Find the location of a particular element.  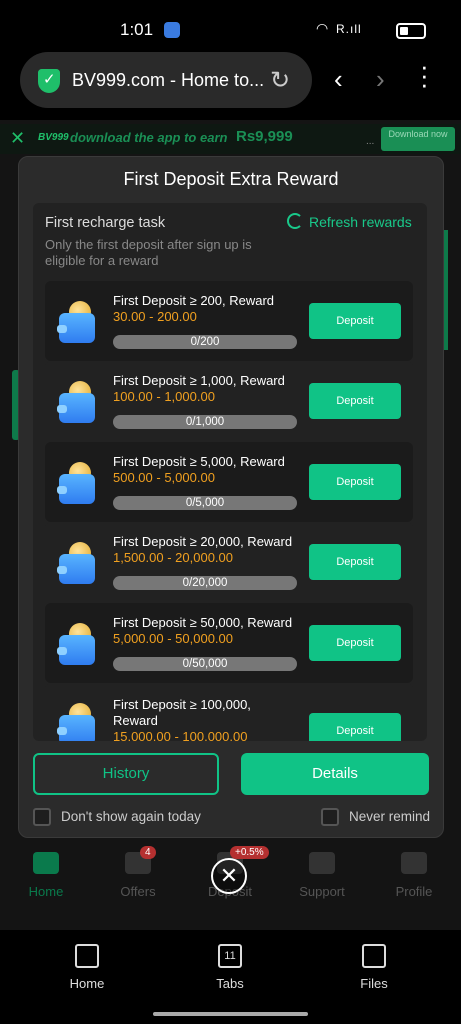

progress-bar: 0/1,000 is located at coordinates (205, 422).